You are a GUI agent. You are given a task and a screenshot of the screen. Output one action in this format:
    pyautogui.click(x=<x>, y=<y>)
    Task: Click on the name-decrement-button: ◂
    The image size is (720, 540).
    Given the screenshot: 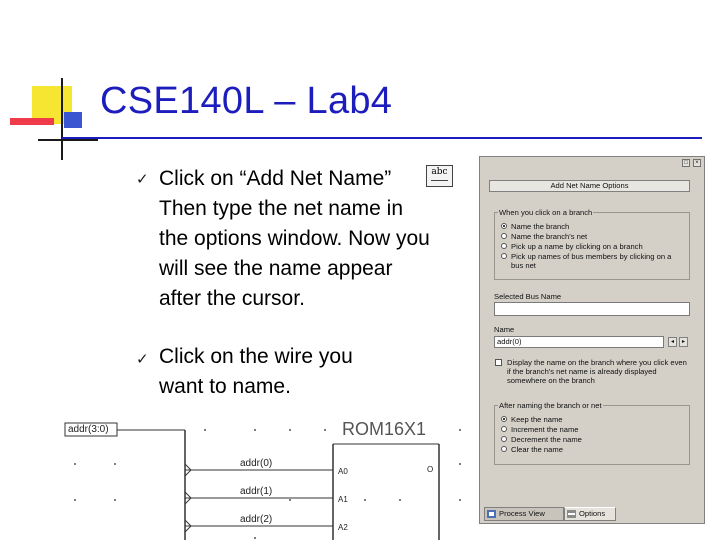 What is the action you would take?
    pyautogui.click(x=672, y=342)
    